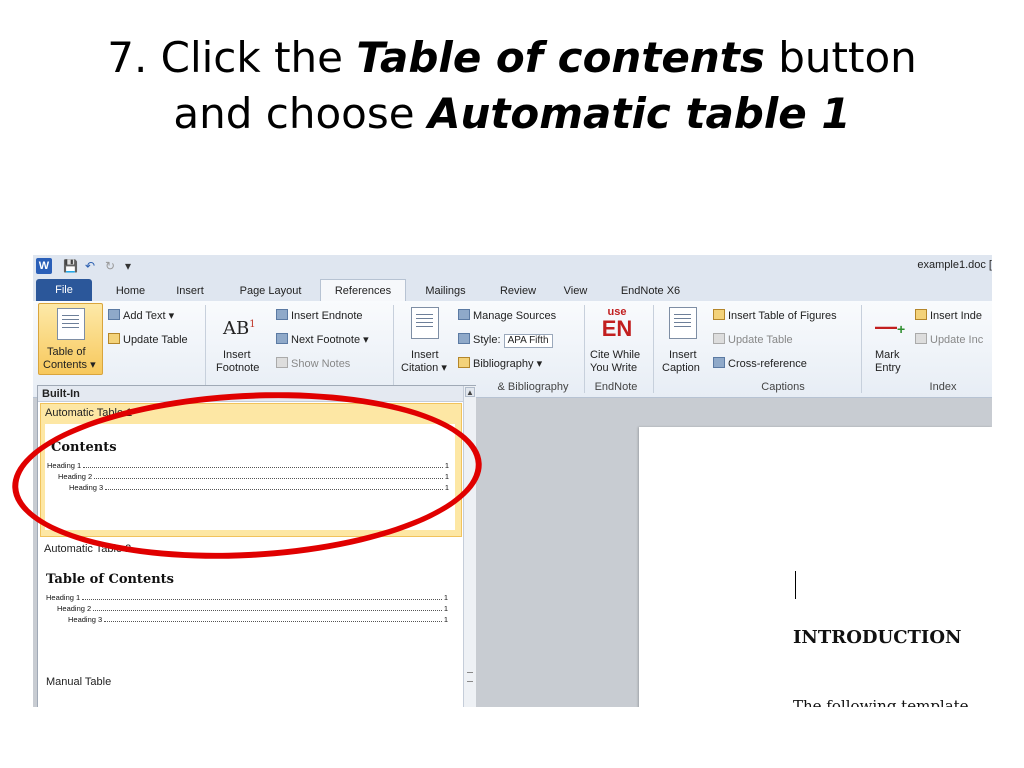  Describe the element at coordinates (63, 597) in the screenshot. I see `preview-line-label: Heading 1` at that location.